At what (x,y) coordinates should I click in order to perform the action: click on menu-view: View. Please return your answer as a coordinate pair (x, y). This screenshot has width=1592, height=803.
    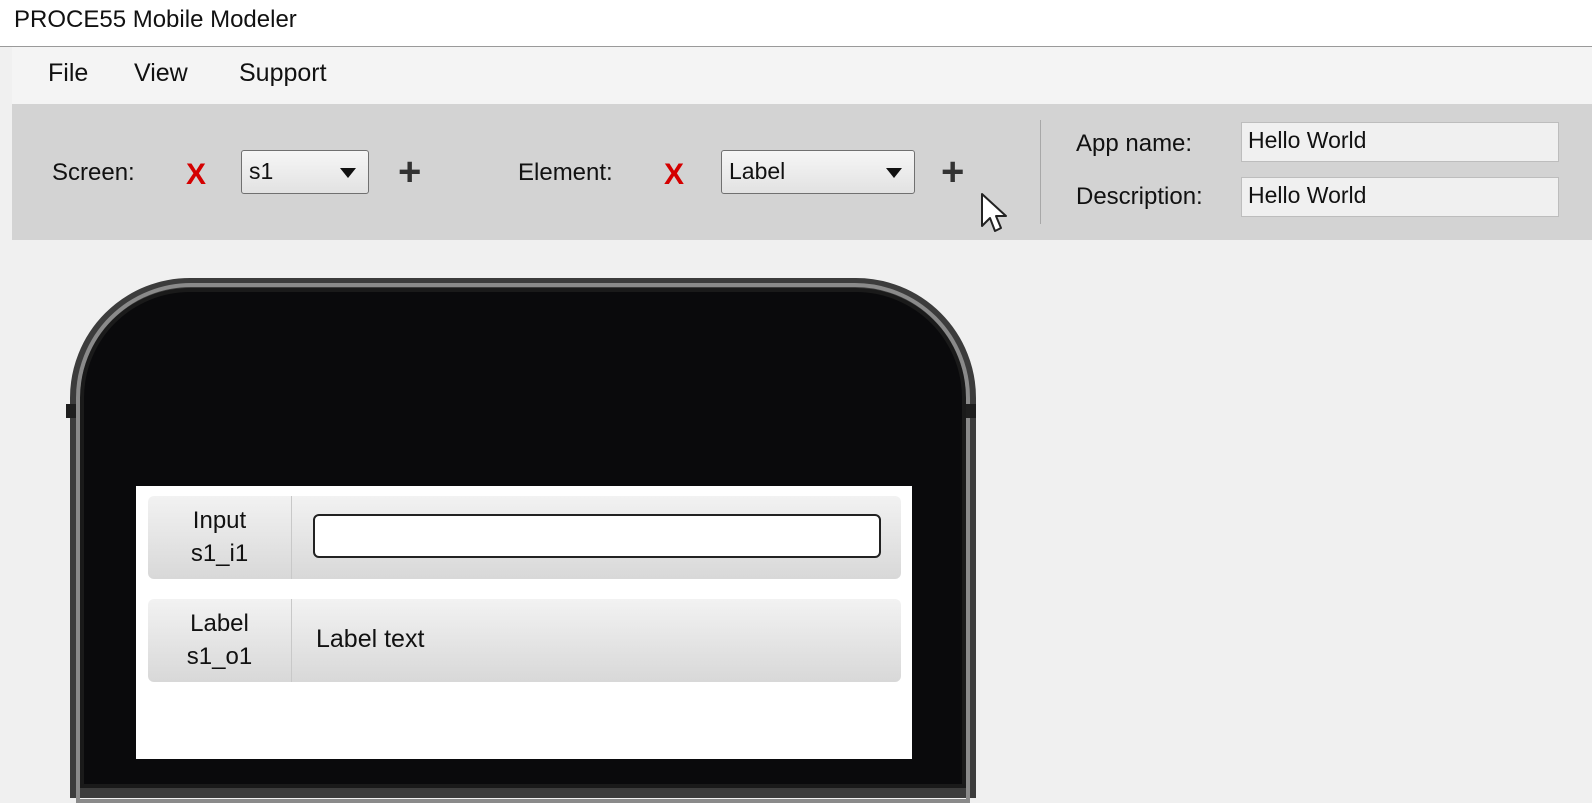
    Looking at the image, I should click on (161, 73).